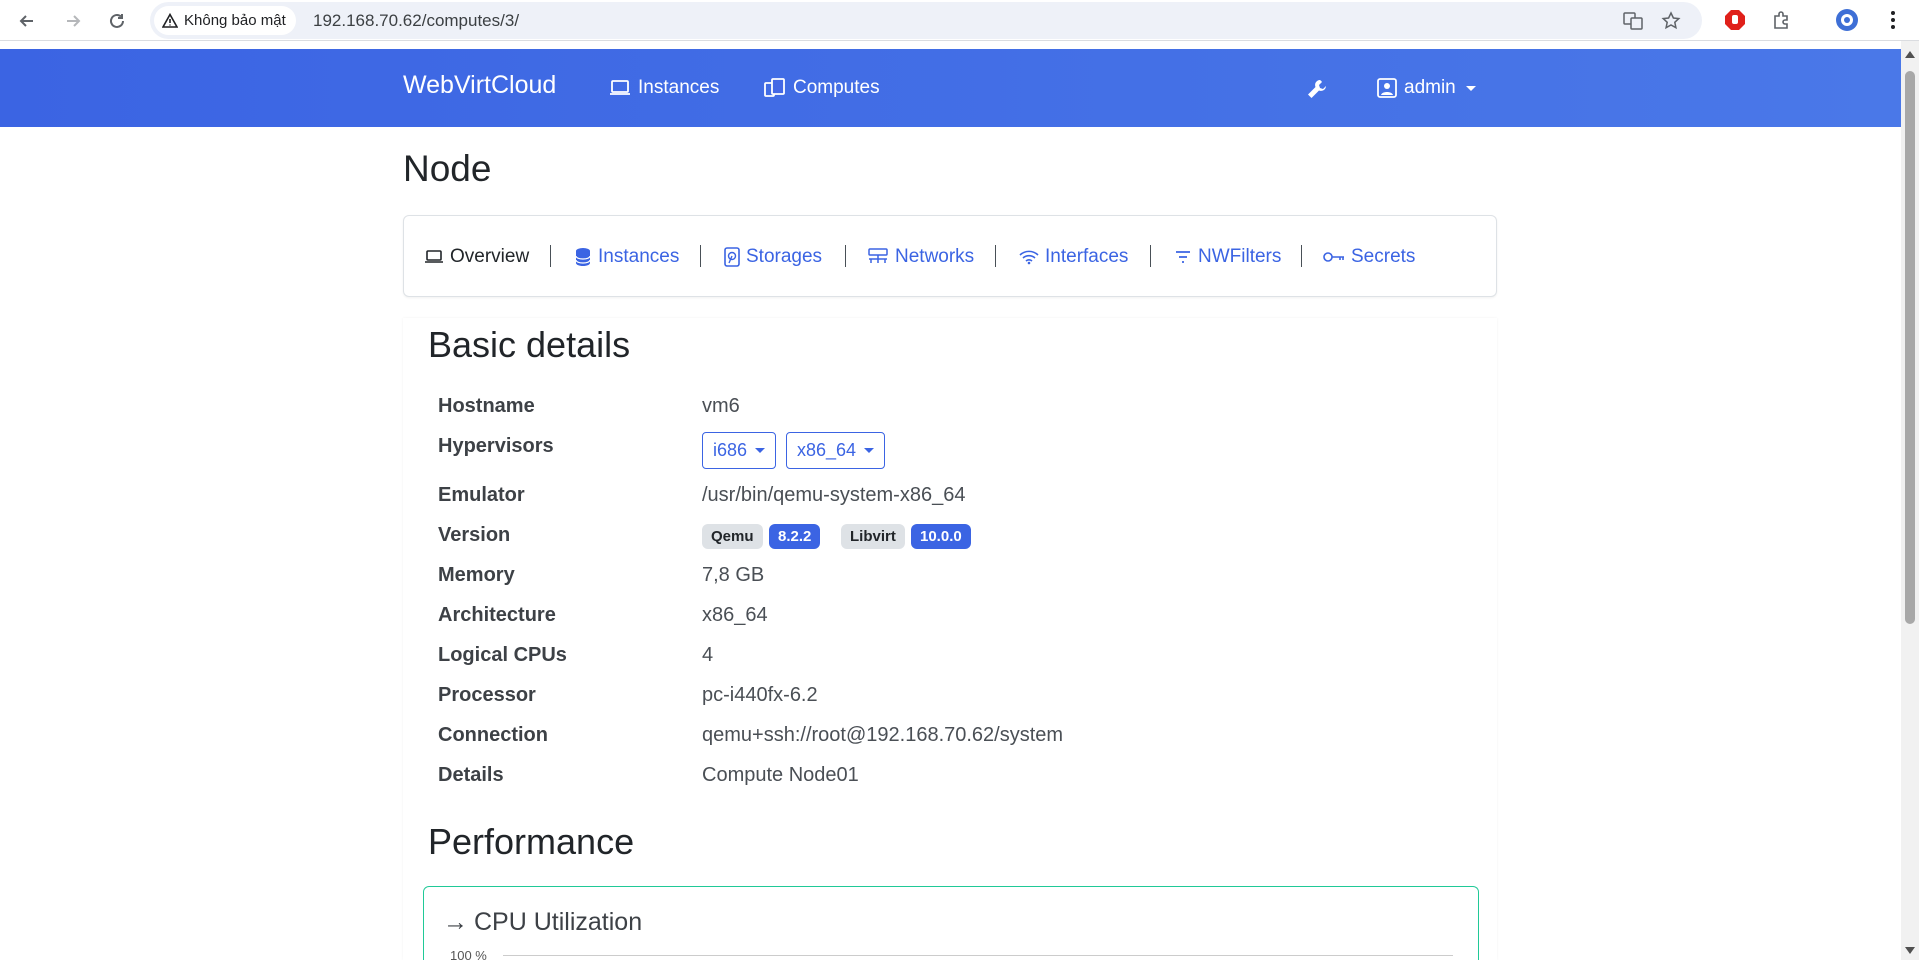 This screenshot has height=960, width=1919. What do you see at coordinates (735, 615) in the screenshot?
I see `architecture-value: x86_64` at bounding box center [735, 615].